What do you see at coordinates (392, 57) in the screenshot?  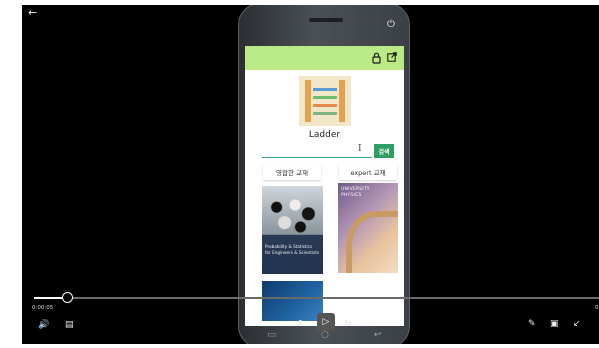 I see `external-link-icon` at bounding box center [392, 57].